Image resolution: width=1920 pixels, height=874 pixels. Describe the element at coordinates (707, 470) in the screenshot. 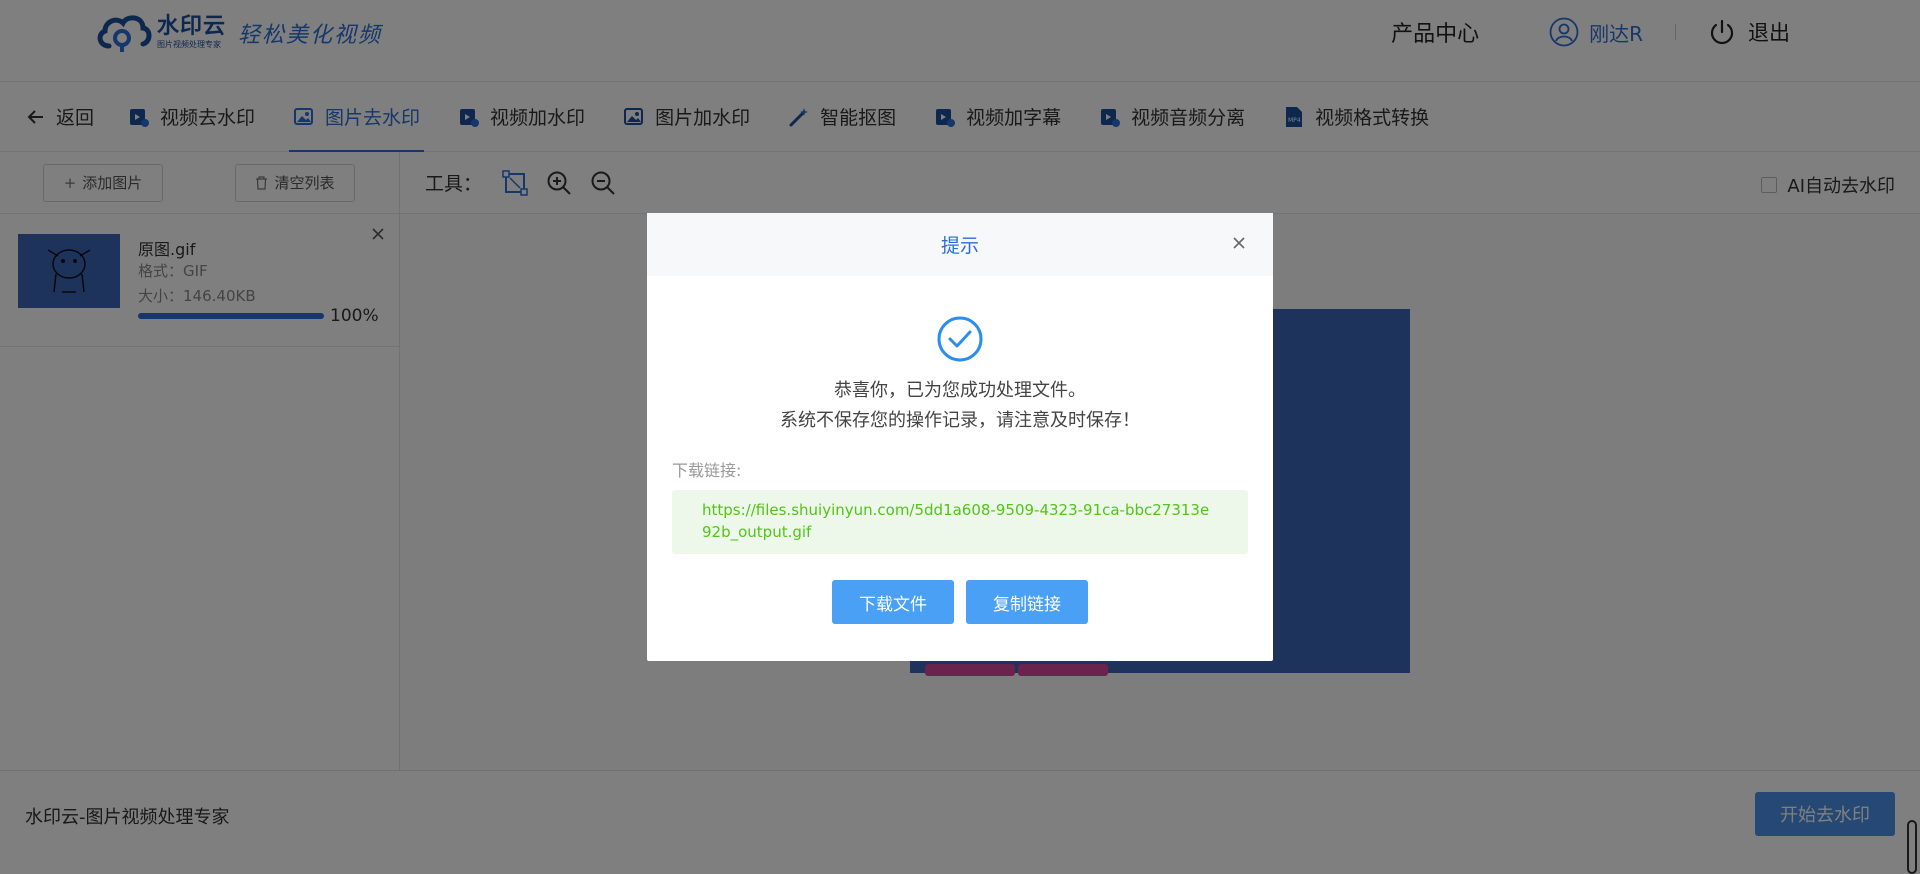

I see `download-link-label: 下载链接:` at that location.